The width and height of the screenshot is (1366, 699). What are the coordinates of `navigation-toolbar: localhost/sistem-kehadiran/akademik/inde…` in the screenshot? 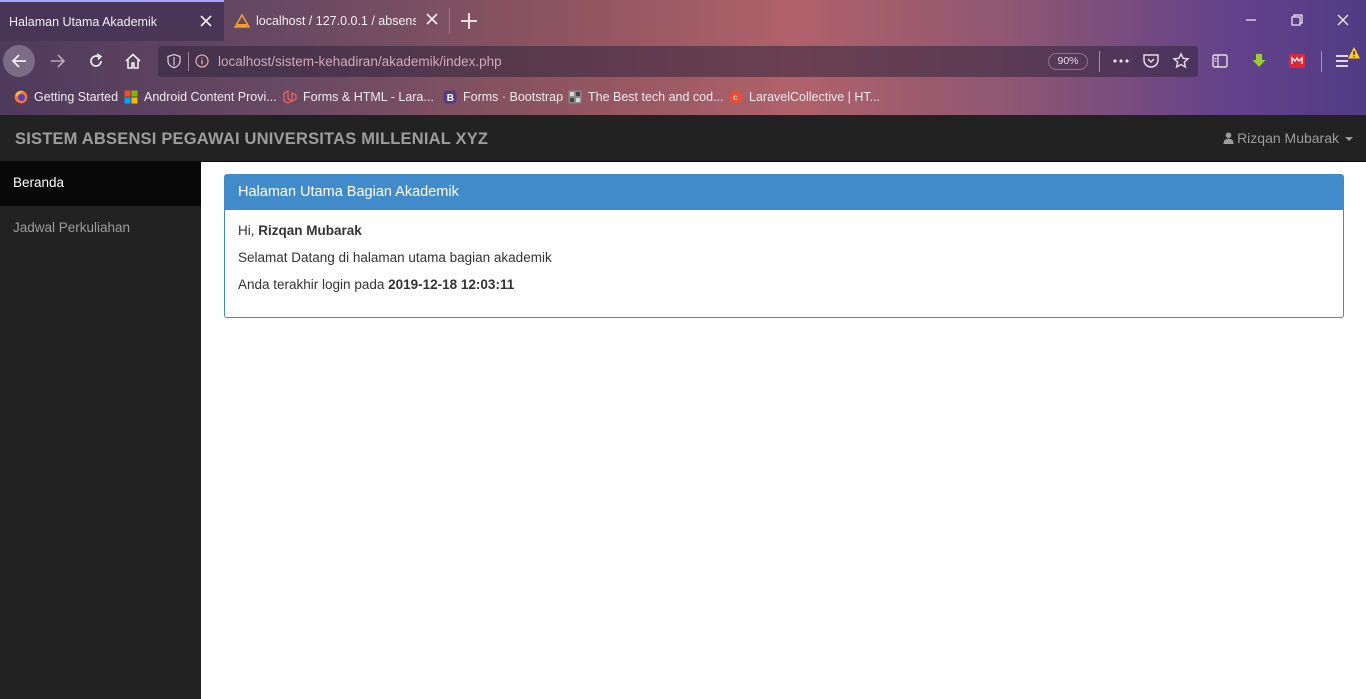 It's located at (683, 61).